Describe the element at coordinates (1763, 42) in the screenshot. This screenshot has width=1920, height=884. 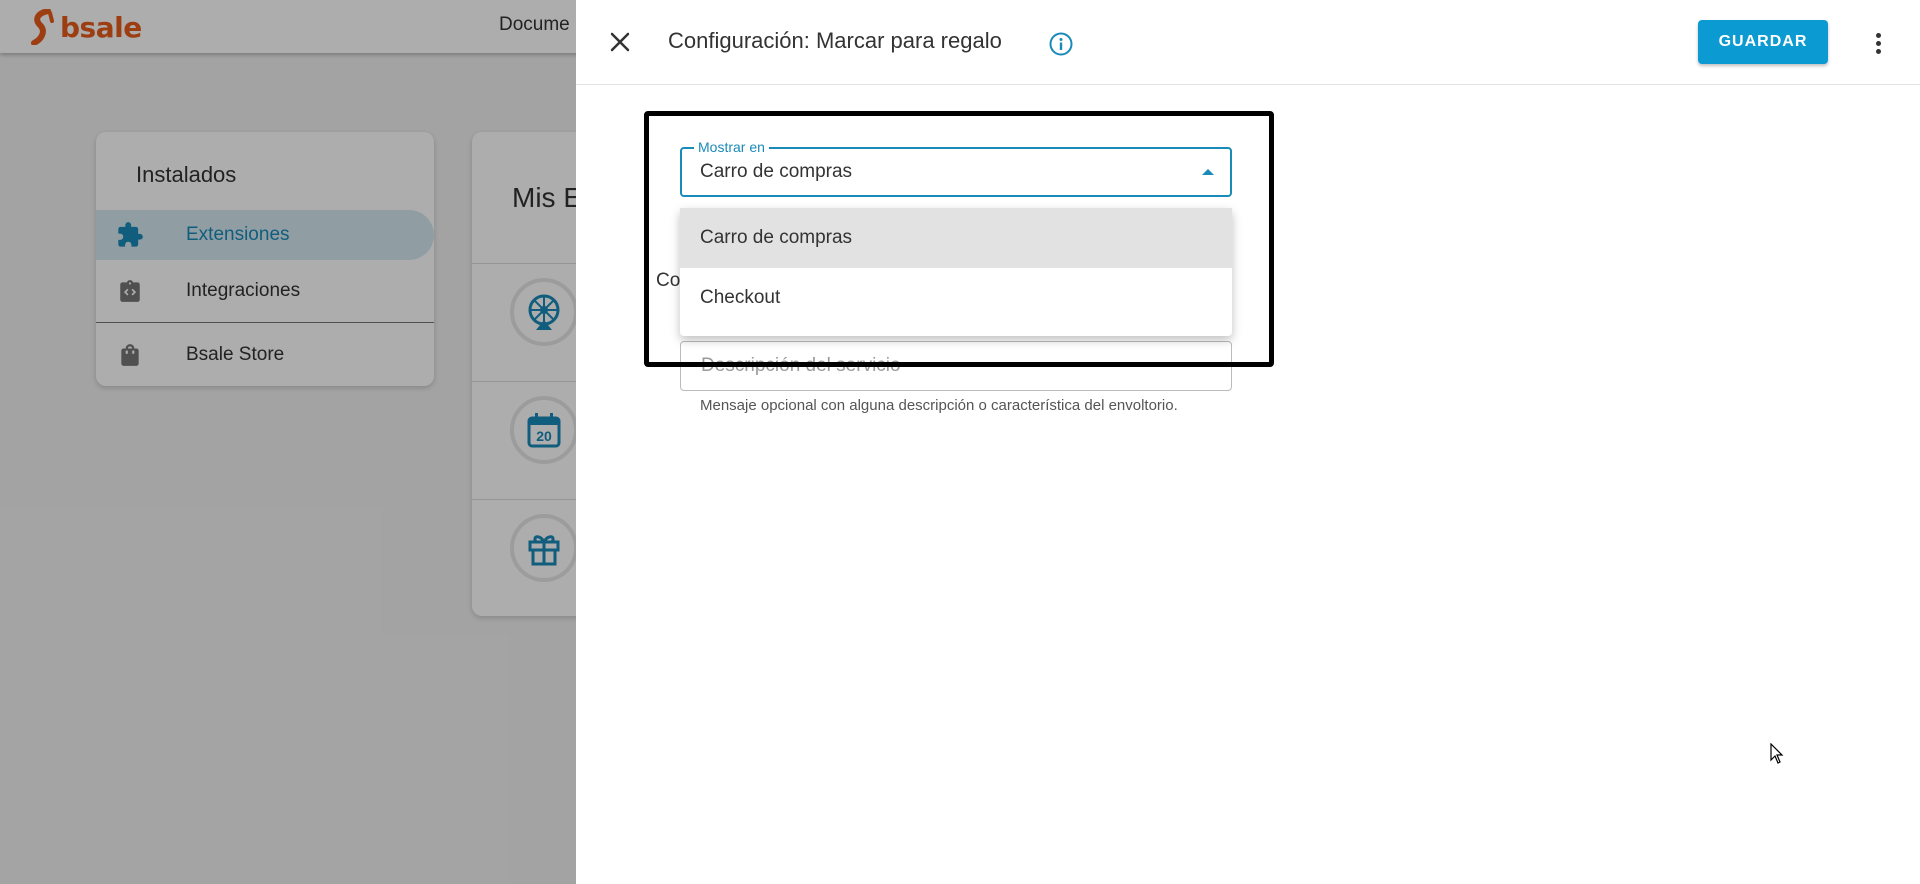
I see `save-button: GUARDAR` at that location.